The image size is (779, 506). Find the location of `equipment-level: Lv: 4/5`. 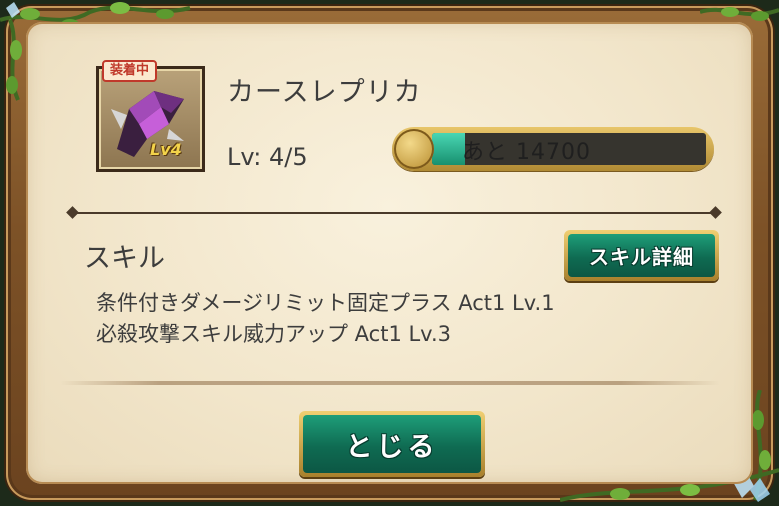

equipment-level: Lv: 4/5 is located at coordinates (267, 157).